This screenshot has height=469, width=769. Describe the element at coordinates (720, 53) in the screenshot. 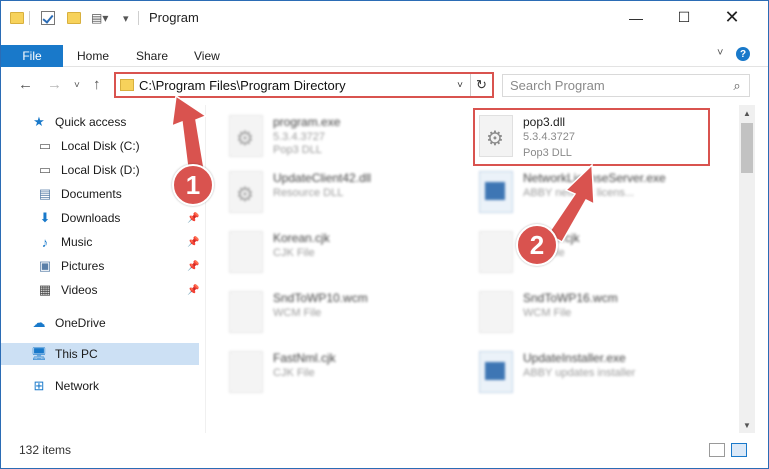

I see `expand-ribbon-icon: ˅` at that location.